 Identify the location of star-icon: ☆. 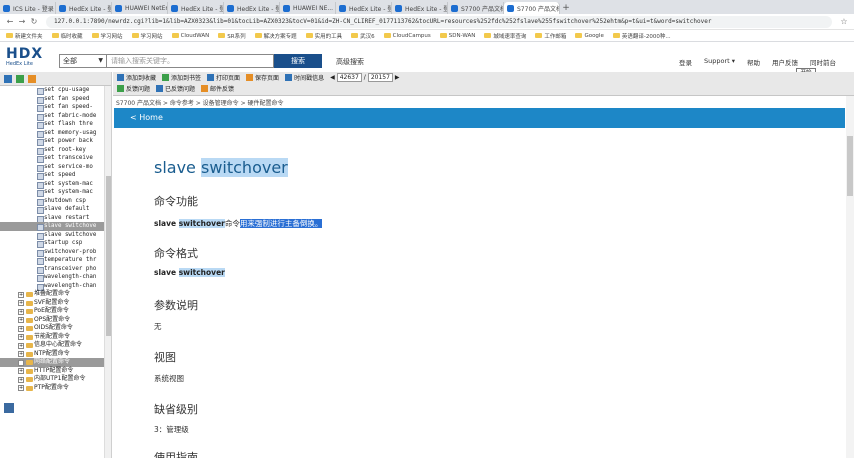
(844, 21).